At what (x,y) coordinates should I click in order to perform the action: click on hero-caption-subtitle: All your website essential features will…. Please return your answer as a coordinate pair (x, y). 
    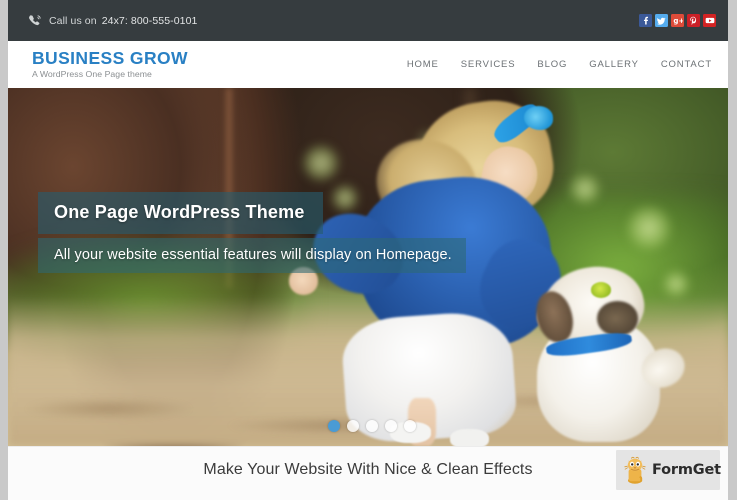
    Looking at the image, I should click on (252, 255).